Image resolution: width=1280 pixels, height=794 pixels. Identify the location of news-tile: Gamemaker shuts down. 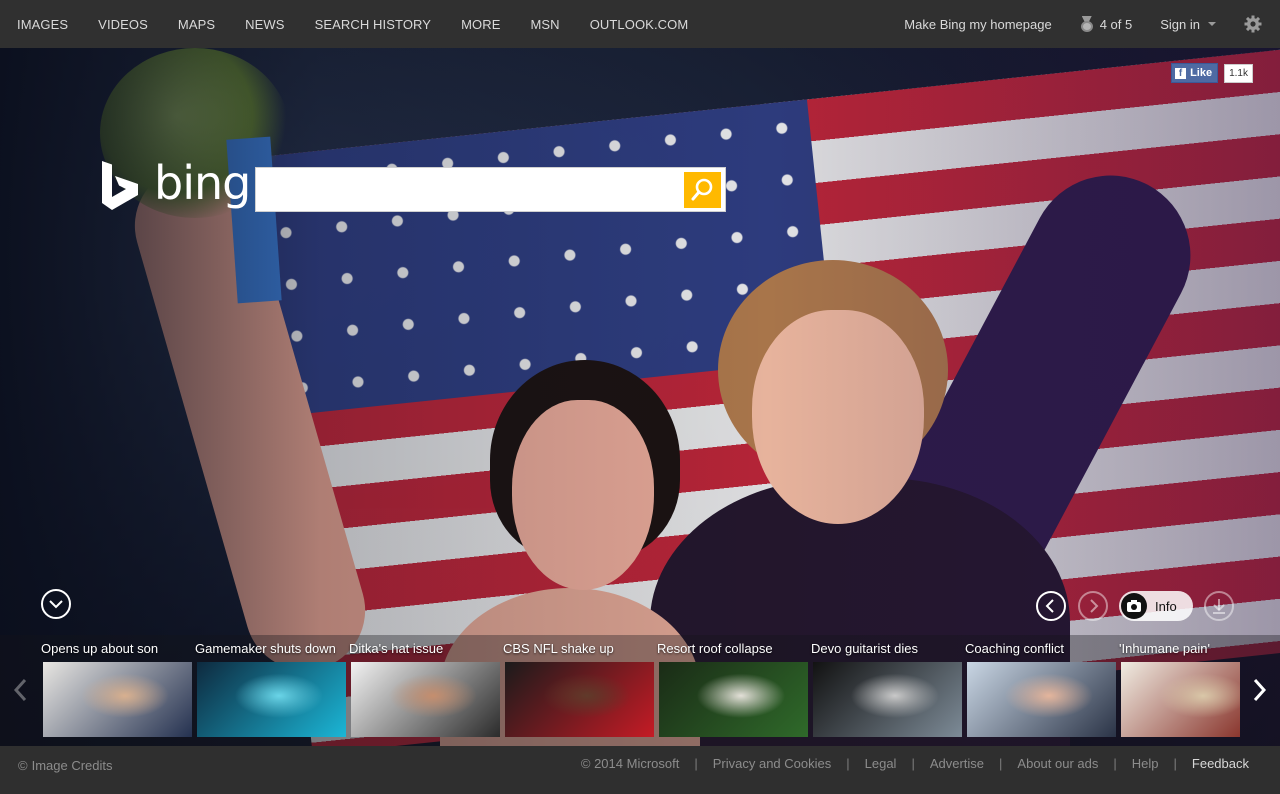
(270, 690).